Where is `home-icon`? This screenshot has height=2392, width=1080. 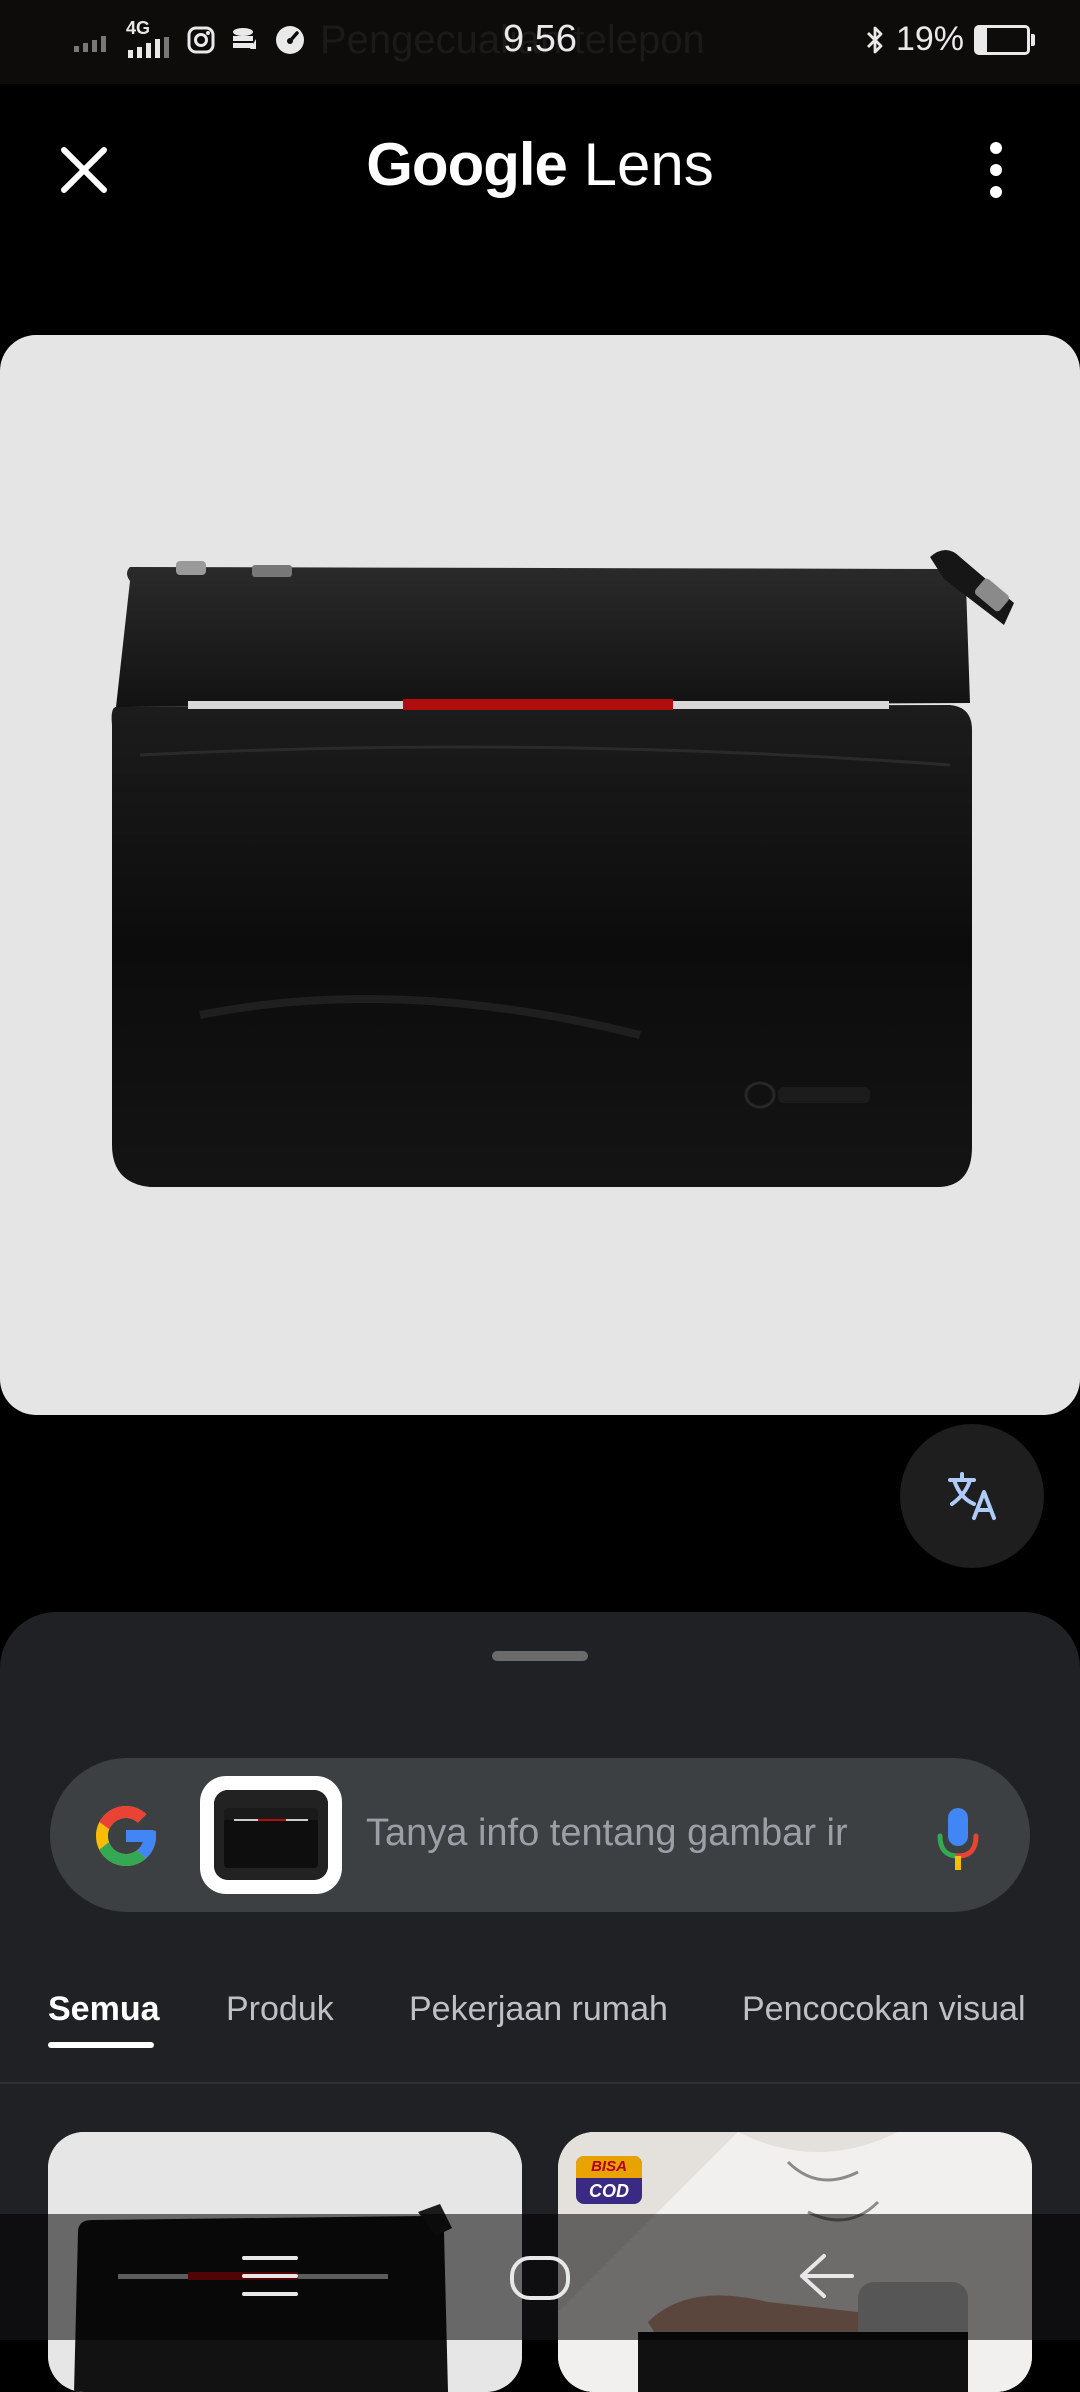
home-icon is located at coordinates (540, 2278).